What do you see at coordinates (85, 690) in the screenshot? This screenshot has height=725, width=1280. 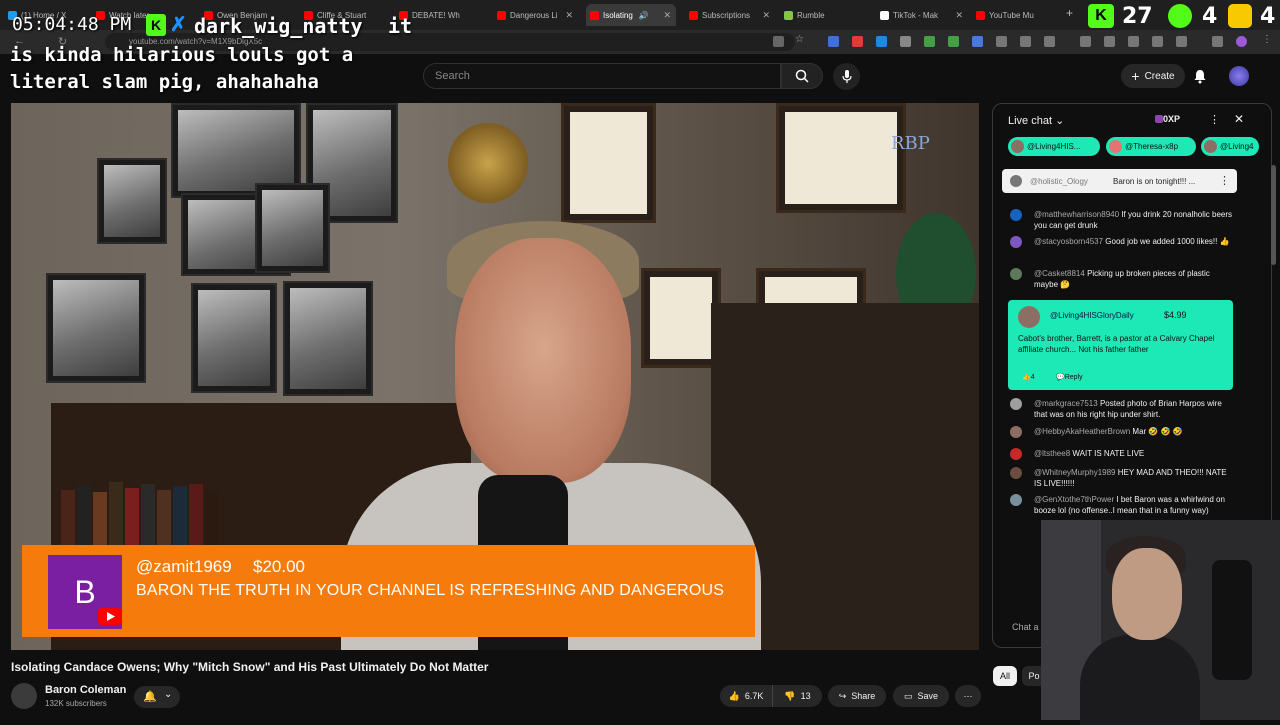 I see `channel-name: Baron Coleman` at bounding box center [85, 690].